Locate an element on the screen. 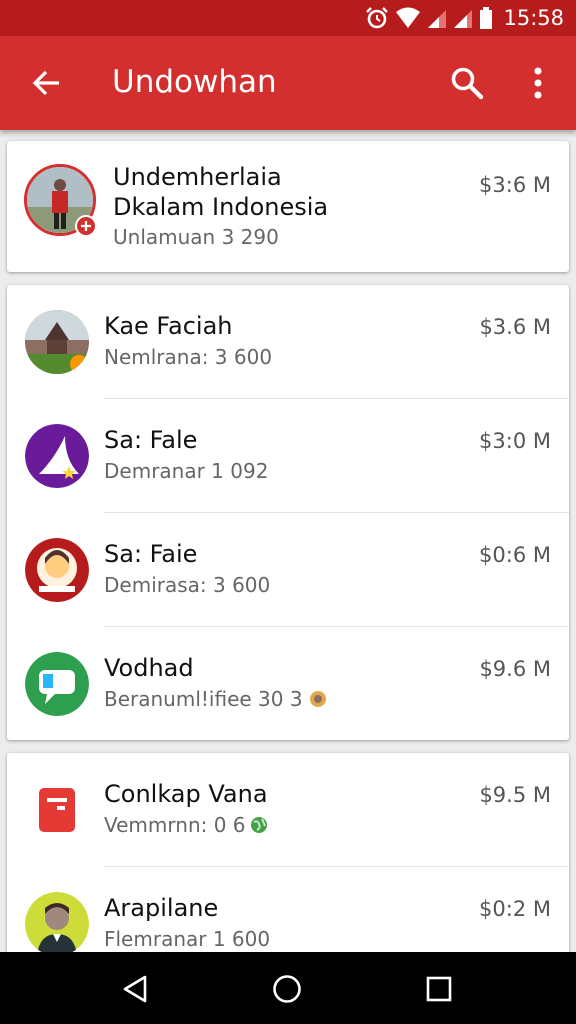  list-item-price: $0:6 M is located at coordinates (515, 555).